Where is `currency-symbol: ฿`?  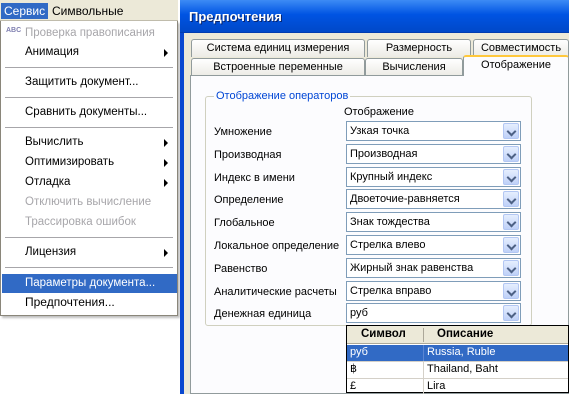
currency-symbol: ฿ is located at coordinates (353, 369).